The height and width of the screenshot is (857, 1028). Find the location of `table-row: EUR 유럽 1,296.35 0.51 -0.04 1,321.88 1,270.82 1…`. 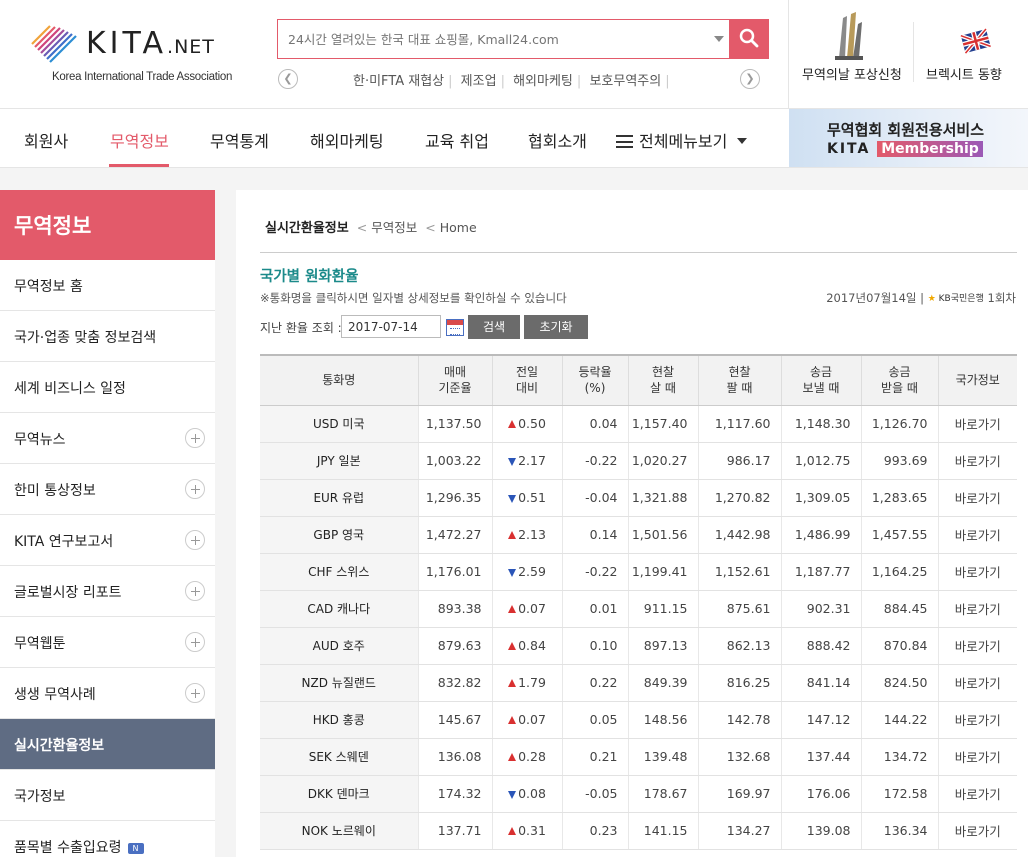

table-row: EUR 유럽 1,296.35 0.51 -0.04 1,321.88 1,270.82 1… is located at coordinates (638, 498).